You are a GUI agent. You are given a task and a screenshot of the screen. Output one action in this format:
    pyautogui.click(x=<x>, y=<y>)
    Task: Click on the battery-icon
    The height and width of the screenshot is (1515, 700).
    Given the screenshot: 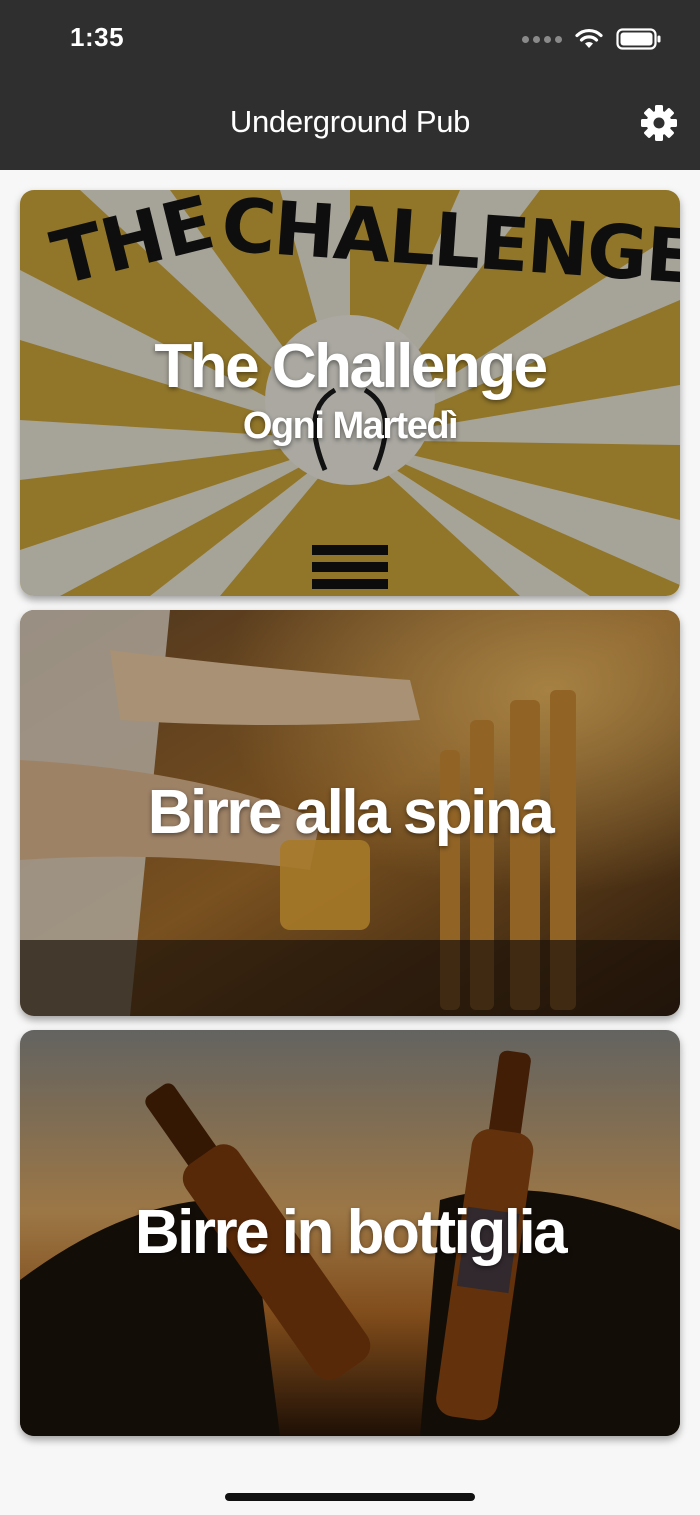 What is the action you would take?
    pyautogui.click(x=638, y=39)
    